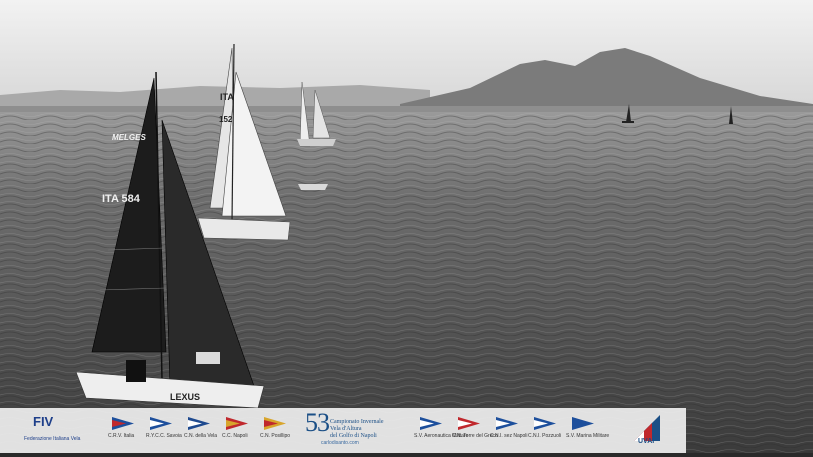 The width and height of the screenshot is (813, 457). I want to click on event-title-line3: del Golfo di Napoli, so click(353, 436).